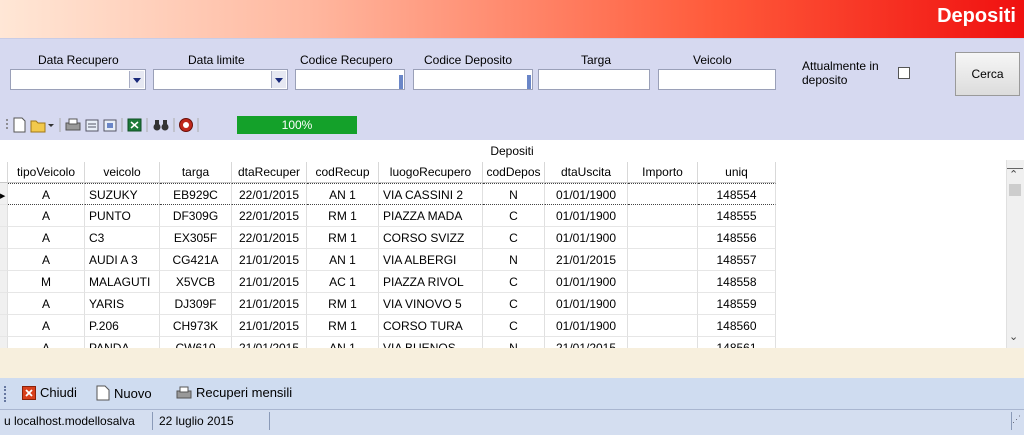  What do you see at coordinates (49, 392) in the screenshot?
I see `chiudi-button: Chiudi` at bounding box center [49, 392].